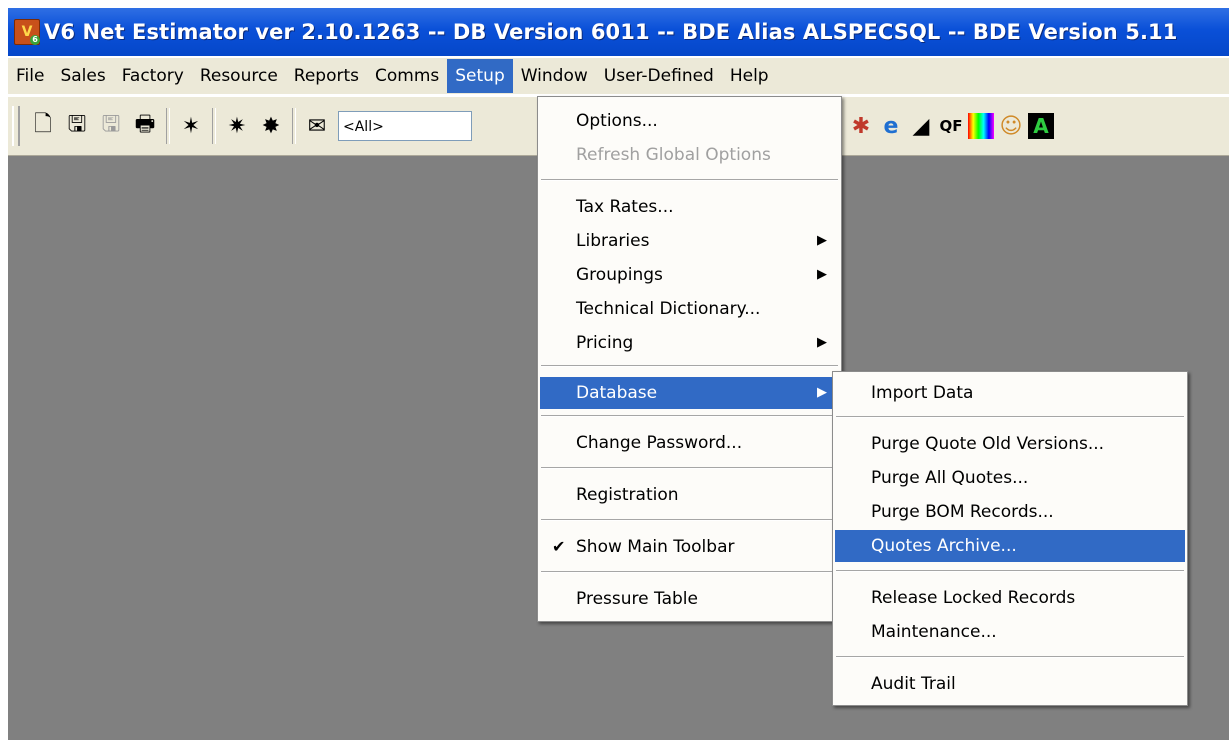 The width and height of the screenshot is (1229, 740). I want to click on menu-sales: Sales, so click(82, 76).